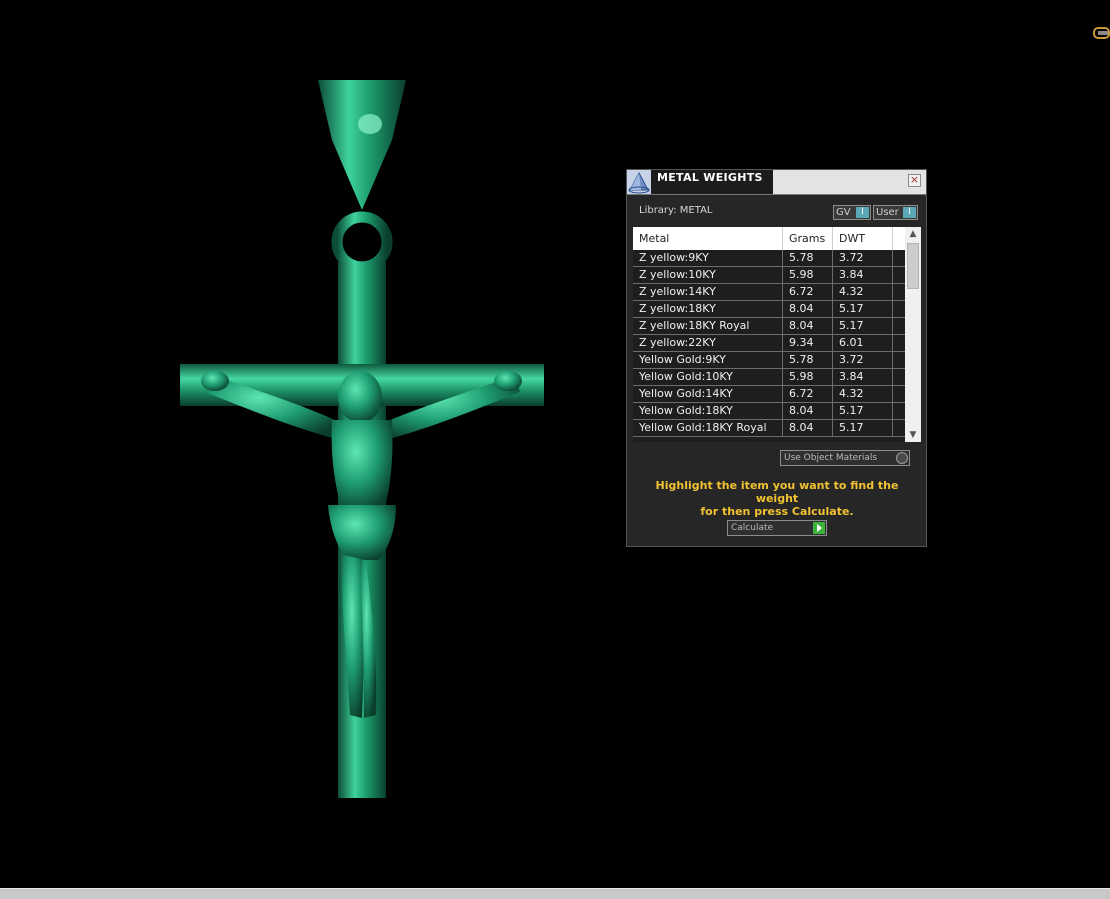  Describe the element at coordinates (708, 309) in the screenshot. I see `metal-cell: Z yellow:18KY` at that location.